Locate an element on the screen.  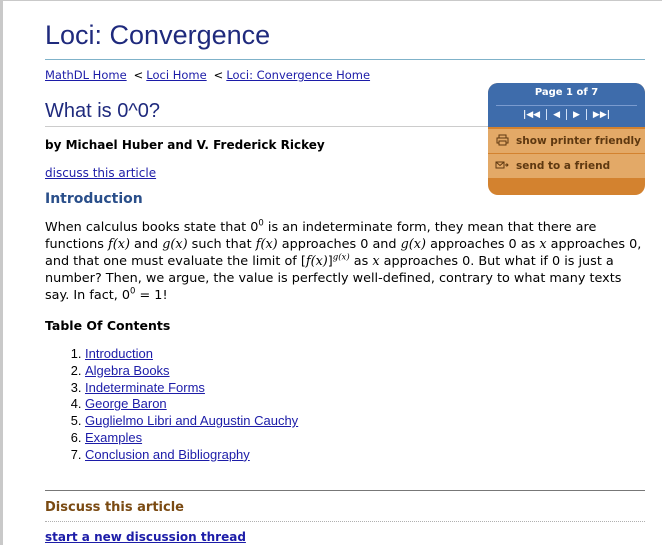
send-to-friend-label: send to a friend is located at coordinates (563, 166).